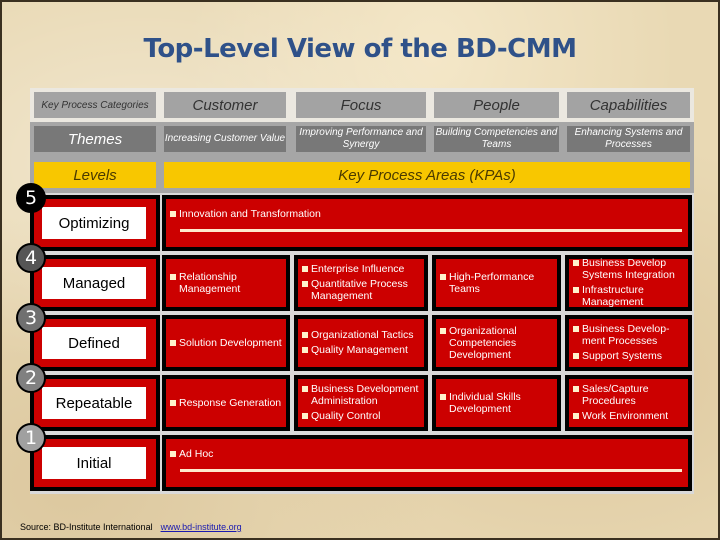  I want to click on kpa-item: Business Develop-ment Processes, so click(628, 335).